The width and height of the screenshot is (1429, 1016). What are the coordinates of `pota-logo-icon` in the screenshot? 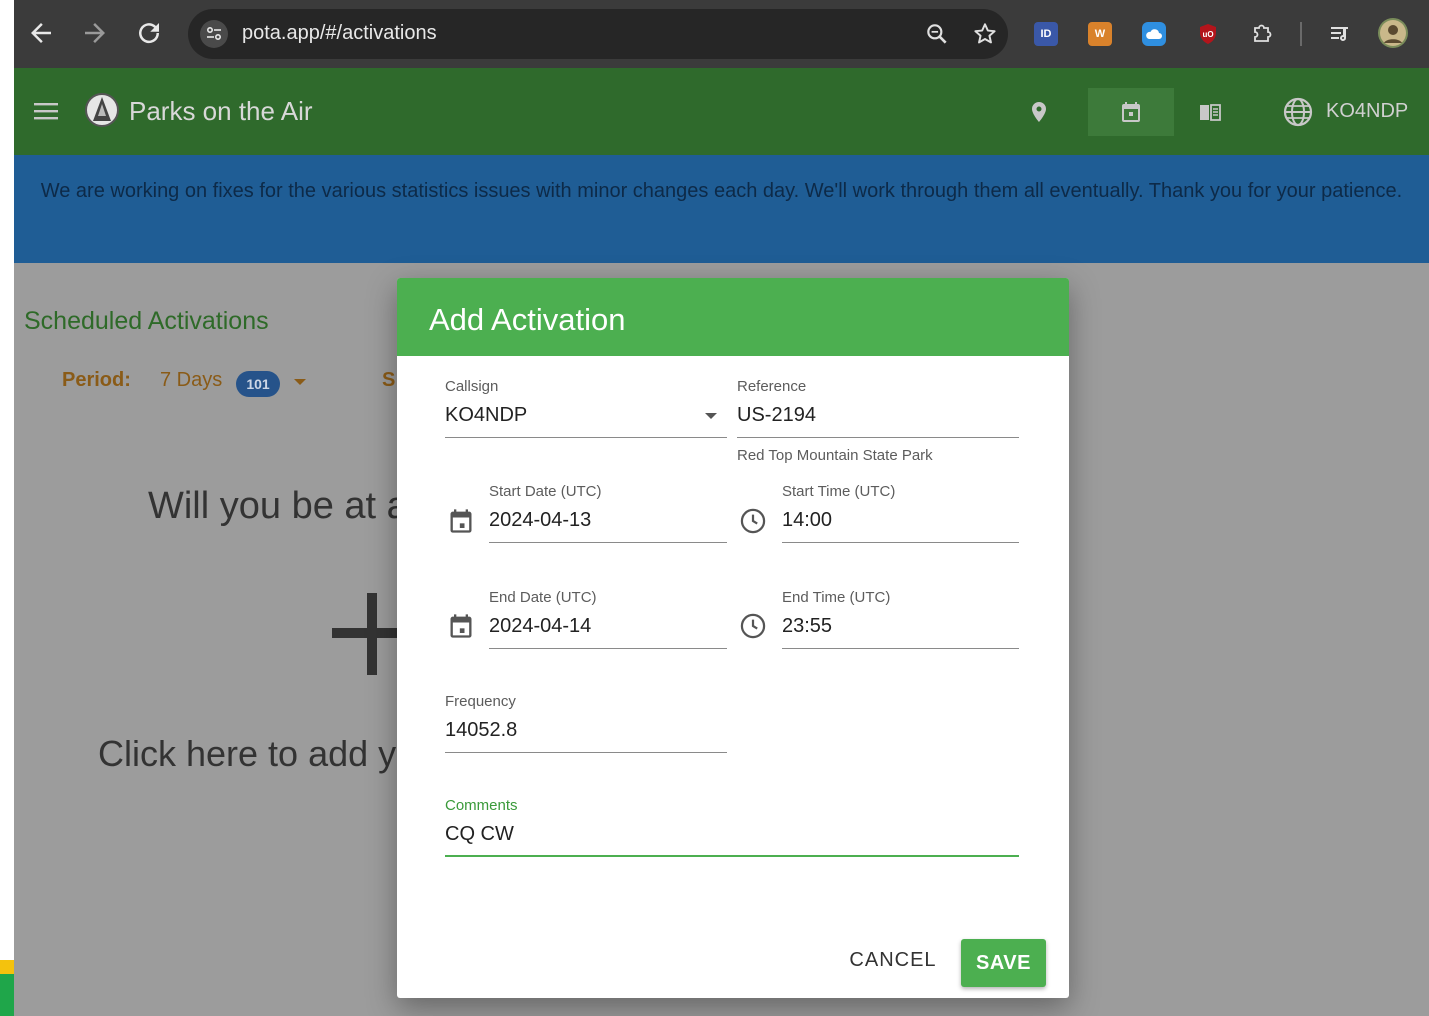 It's located at (102, 110).